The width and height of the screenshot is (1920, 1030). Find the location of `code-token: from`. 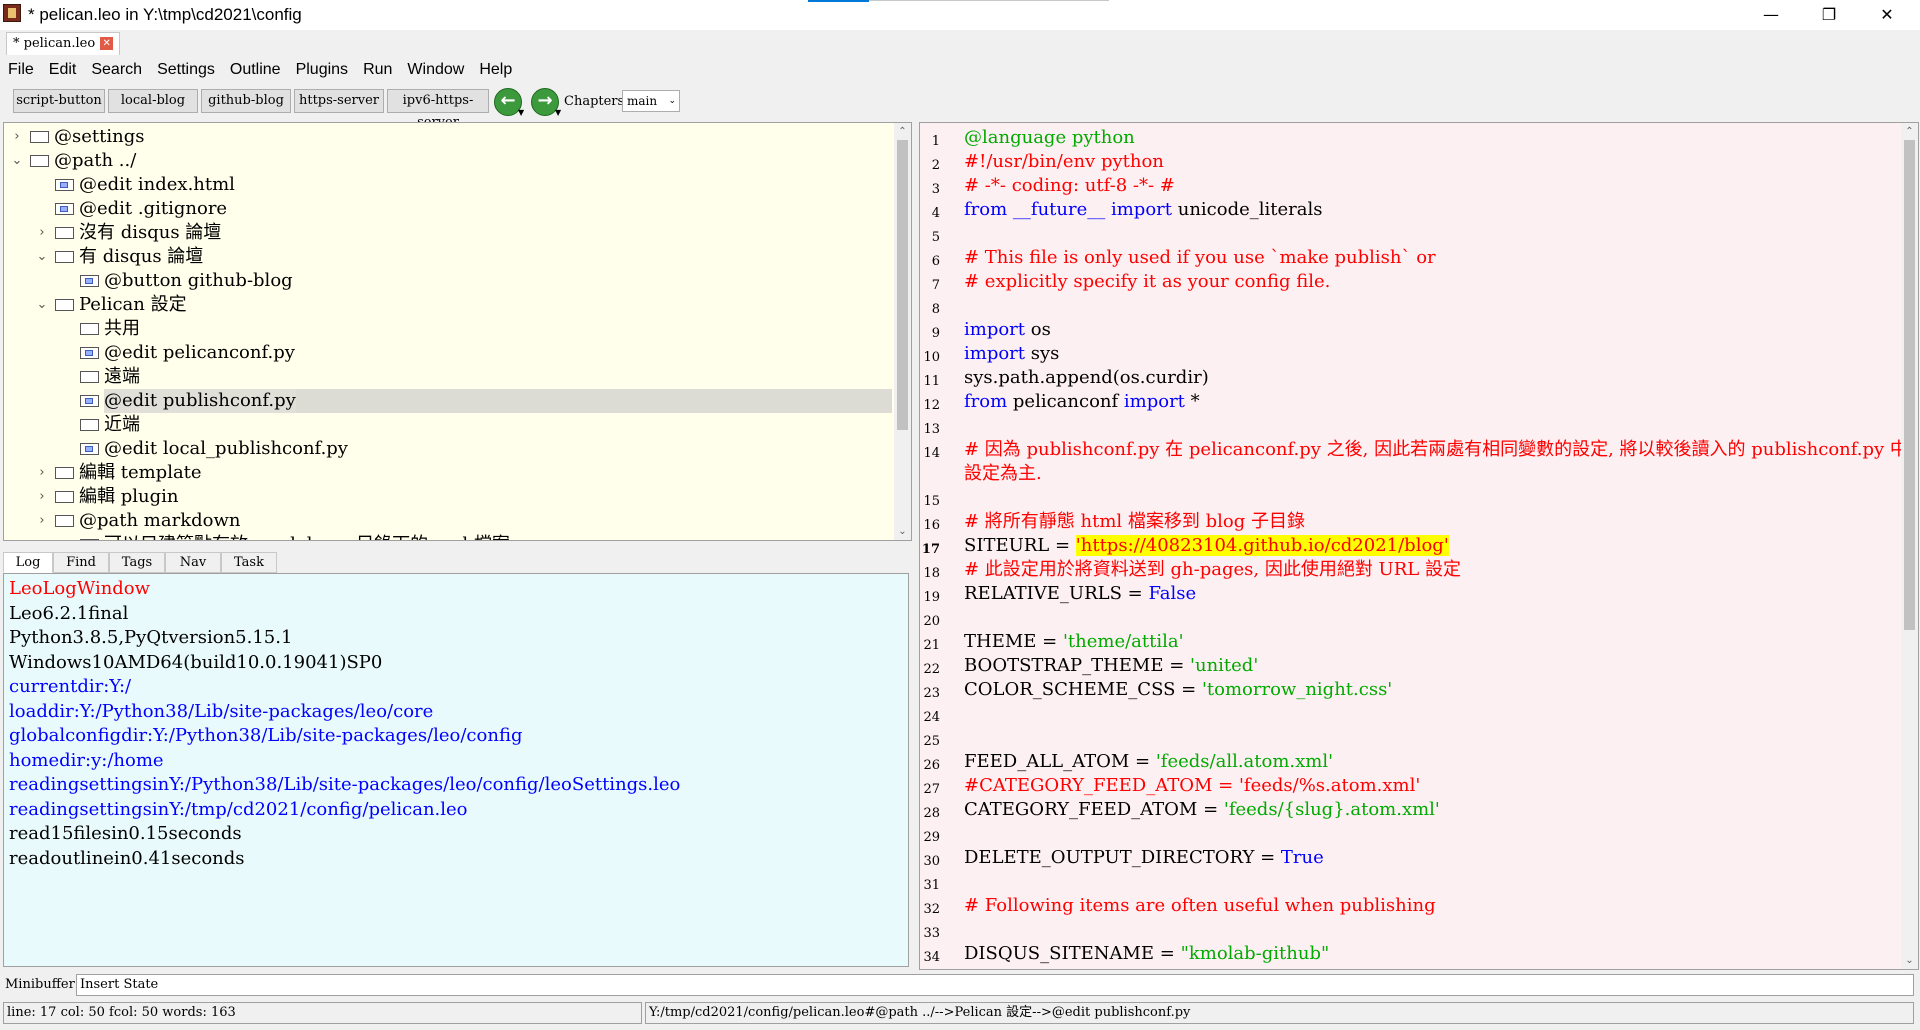

code-token: from is located at coordinates (986, 401).